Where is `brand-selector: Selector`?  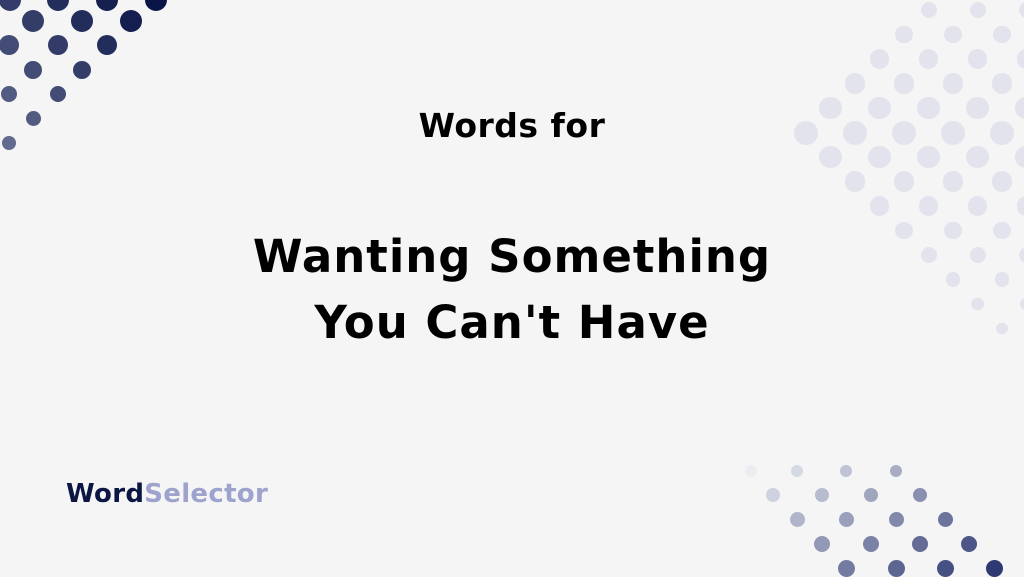 brand-selector: Selector is located at coordinates (206, 494).